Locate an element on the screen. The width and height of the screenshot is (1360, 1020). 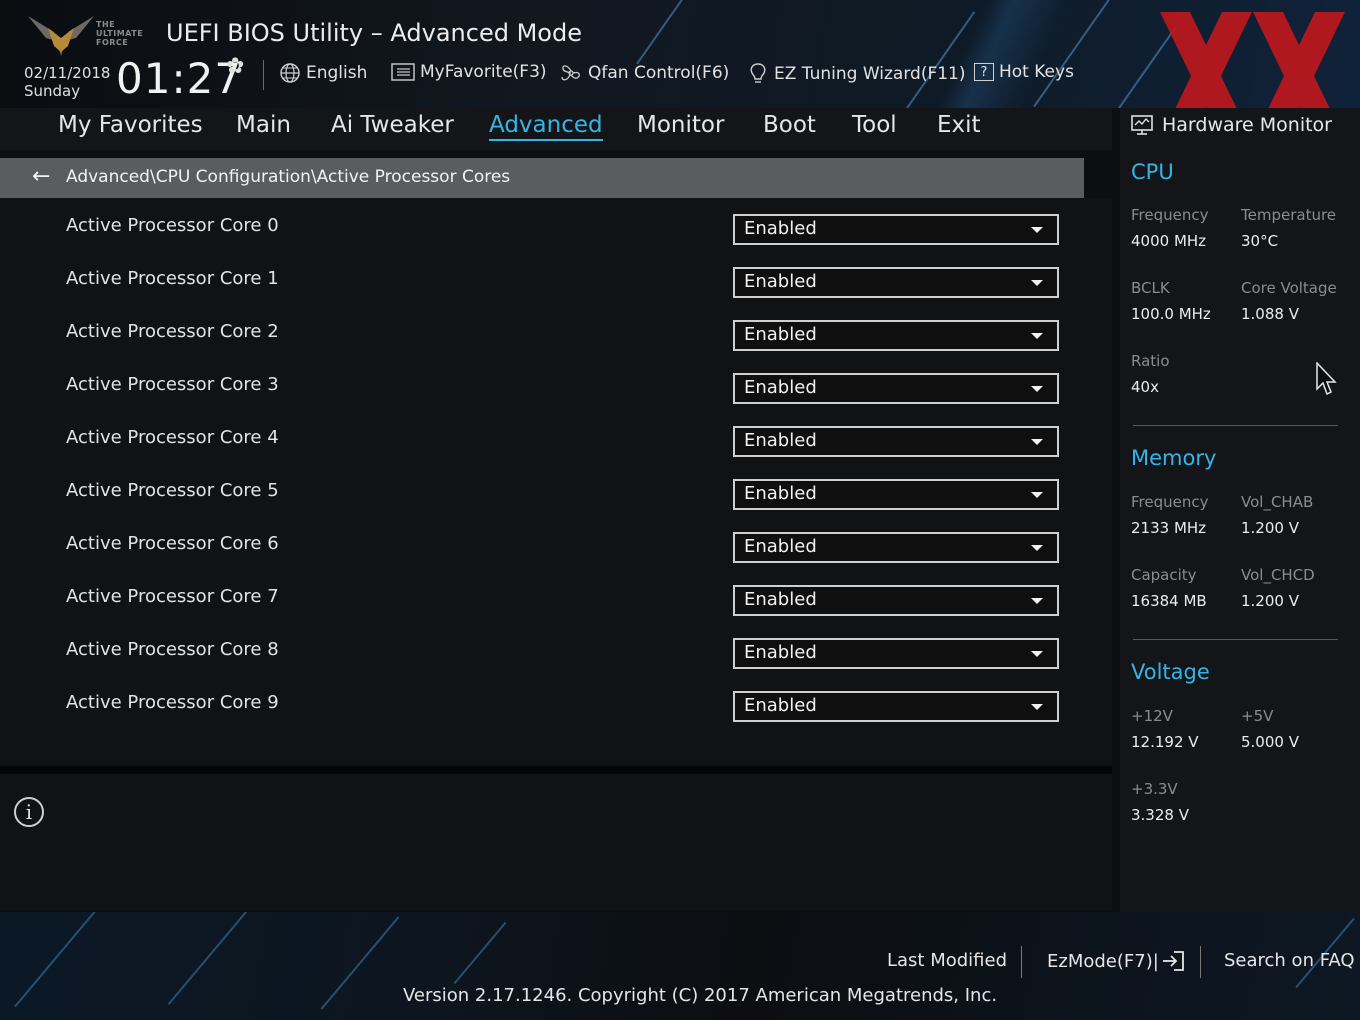
setting-row: Active Processor Core 9 Enabled is located at coordinates (542, 701).